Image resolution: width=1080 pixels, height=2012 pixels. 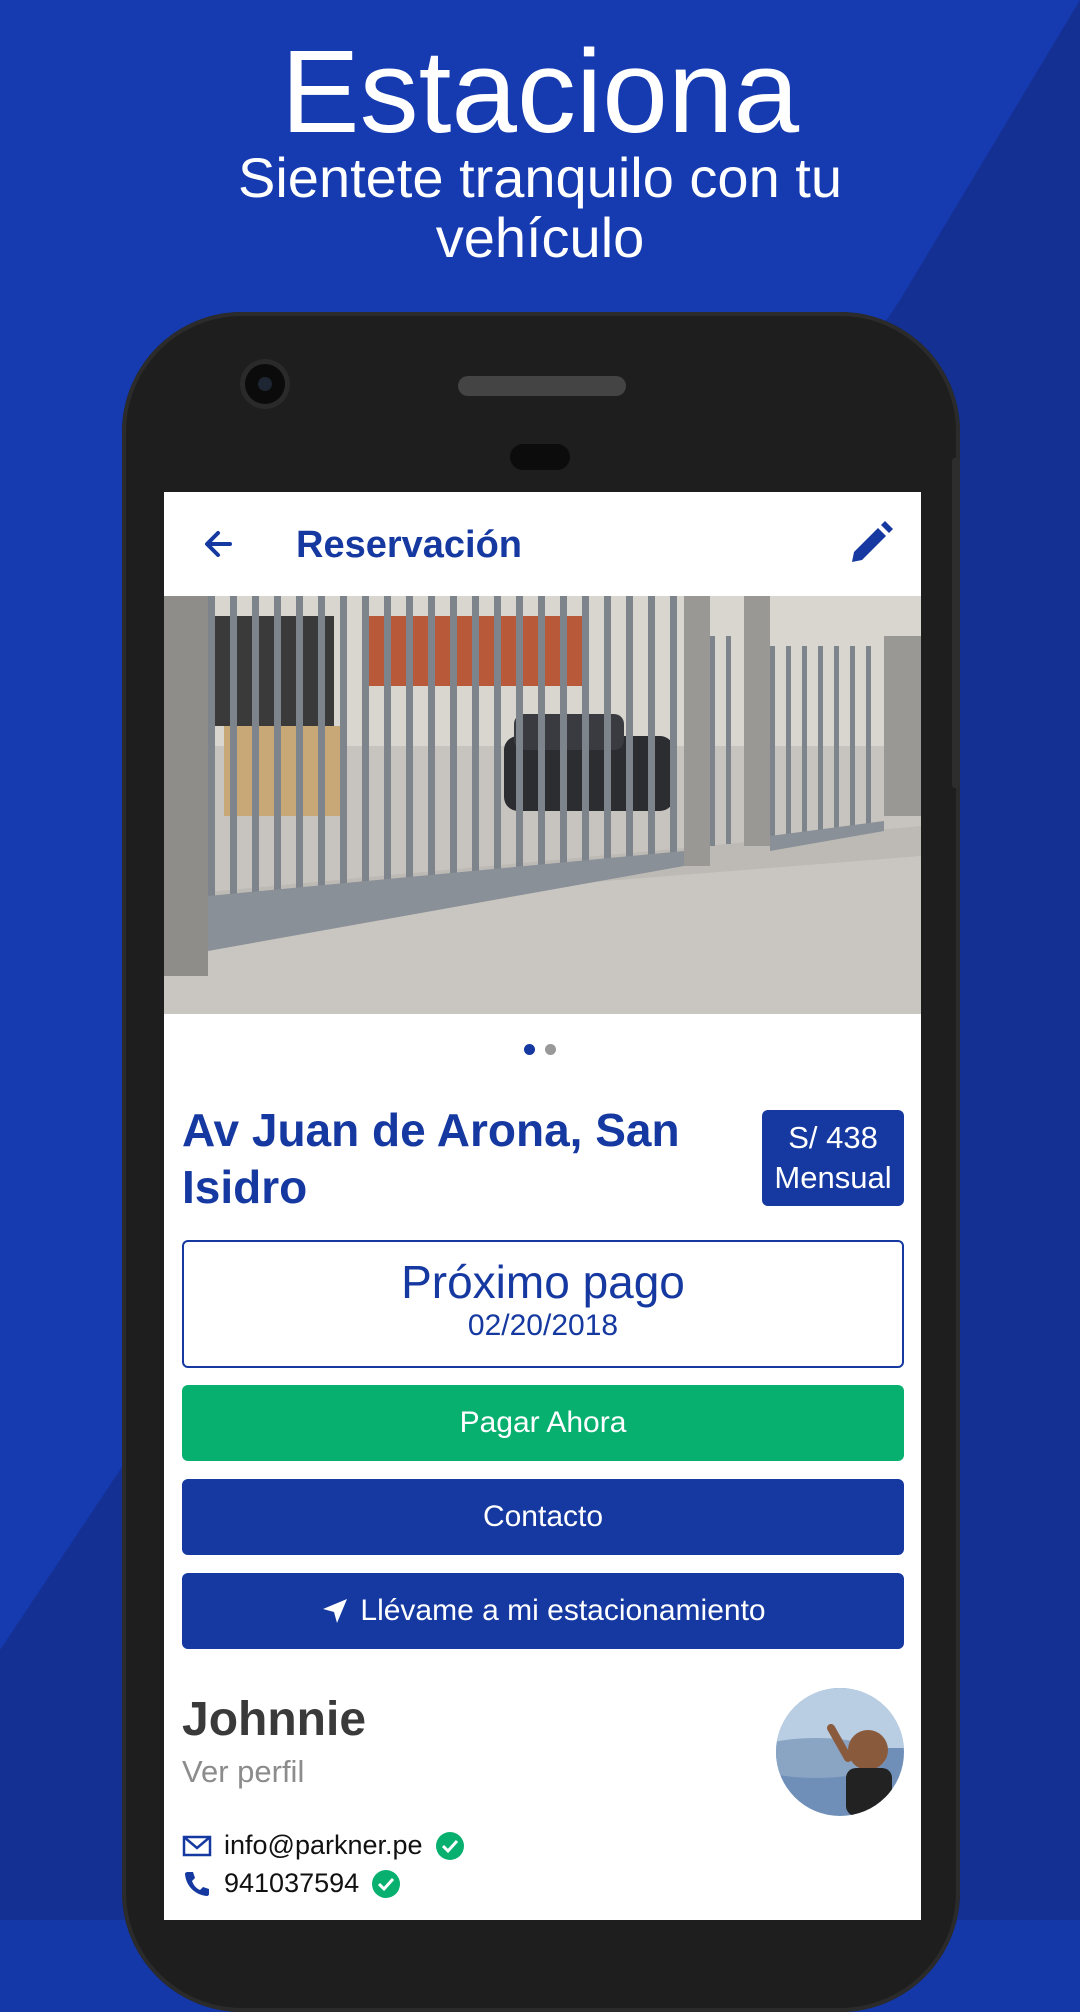 I want to click on proximity-sensor, so click(x=540, y=457).